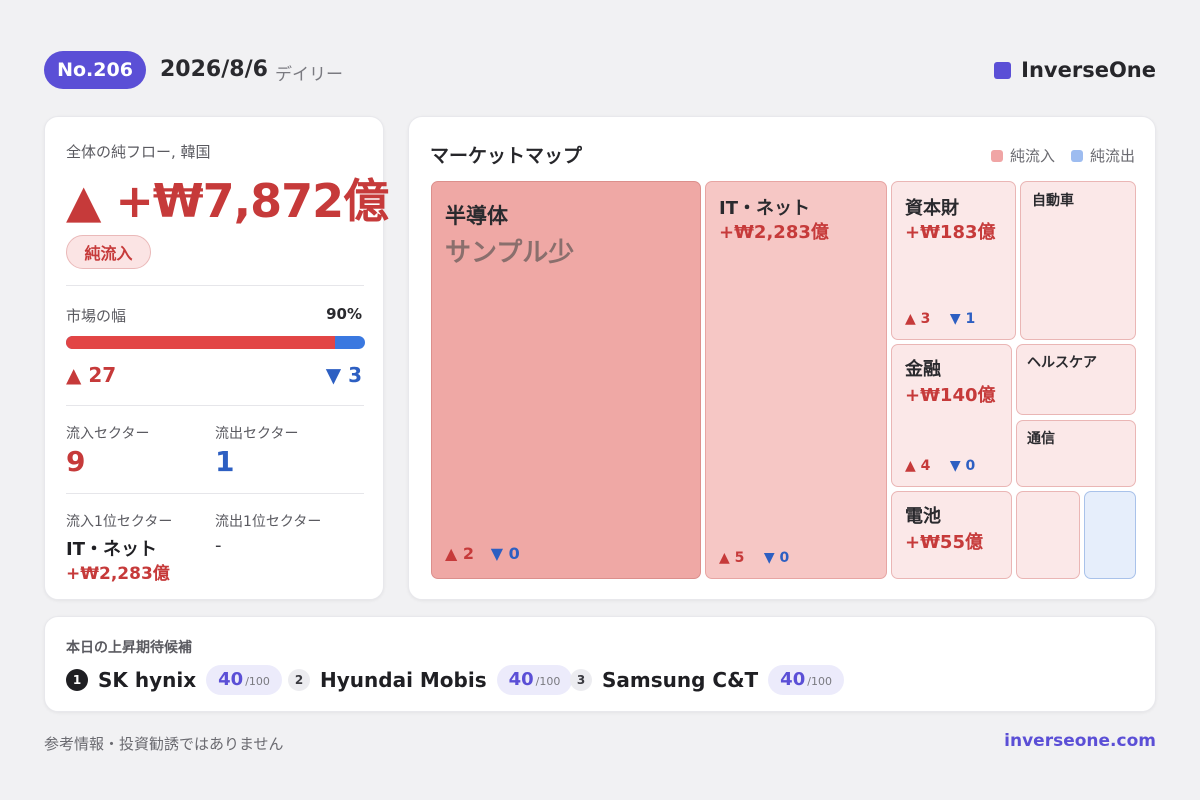 Image resolution: width=1200 pixels, height=800 pixels. I want to click on sector-tile-healthcare: ヘルスケア, so click(1076, 379).